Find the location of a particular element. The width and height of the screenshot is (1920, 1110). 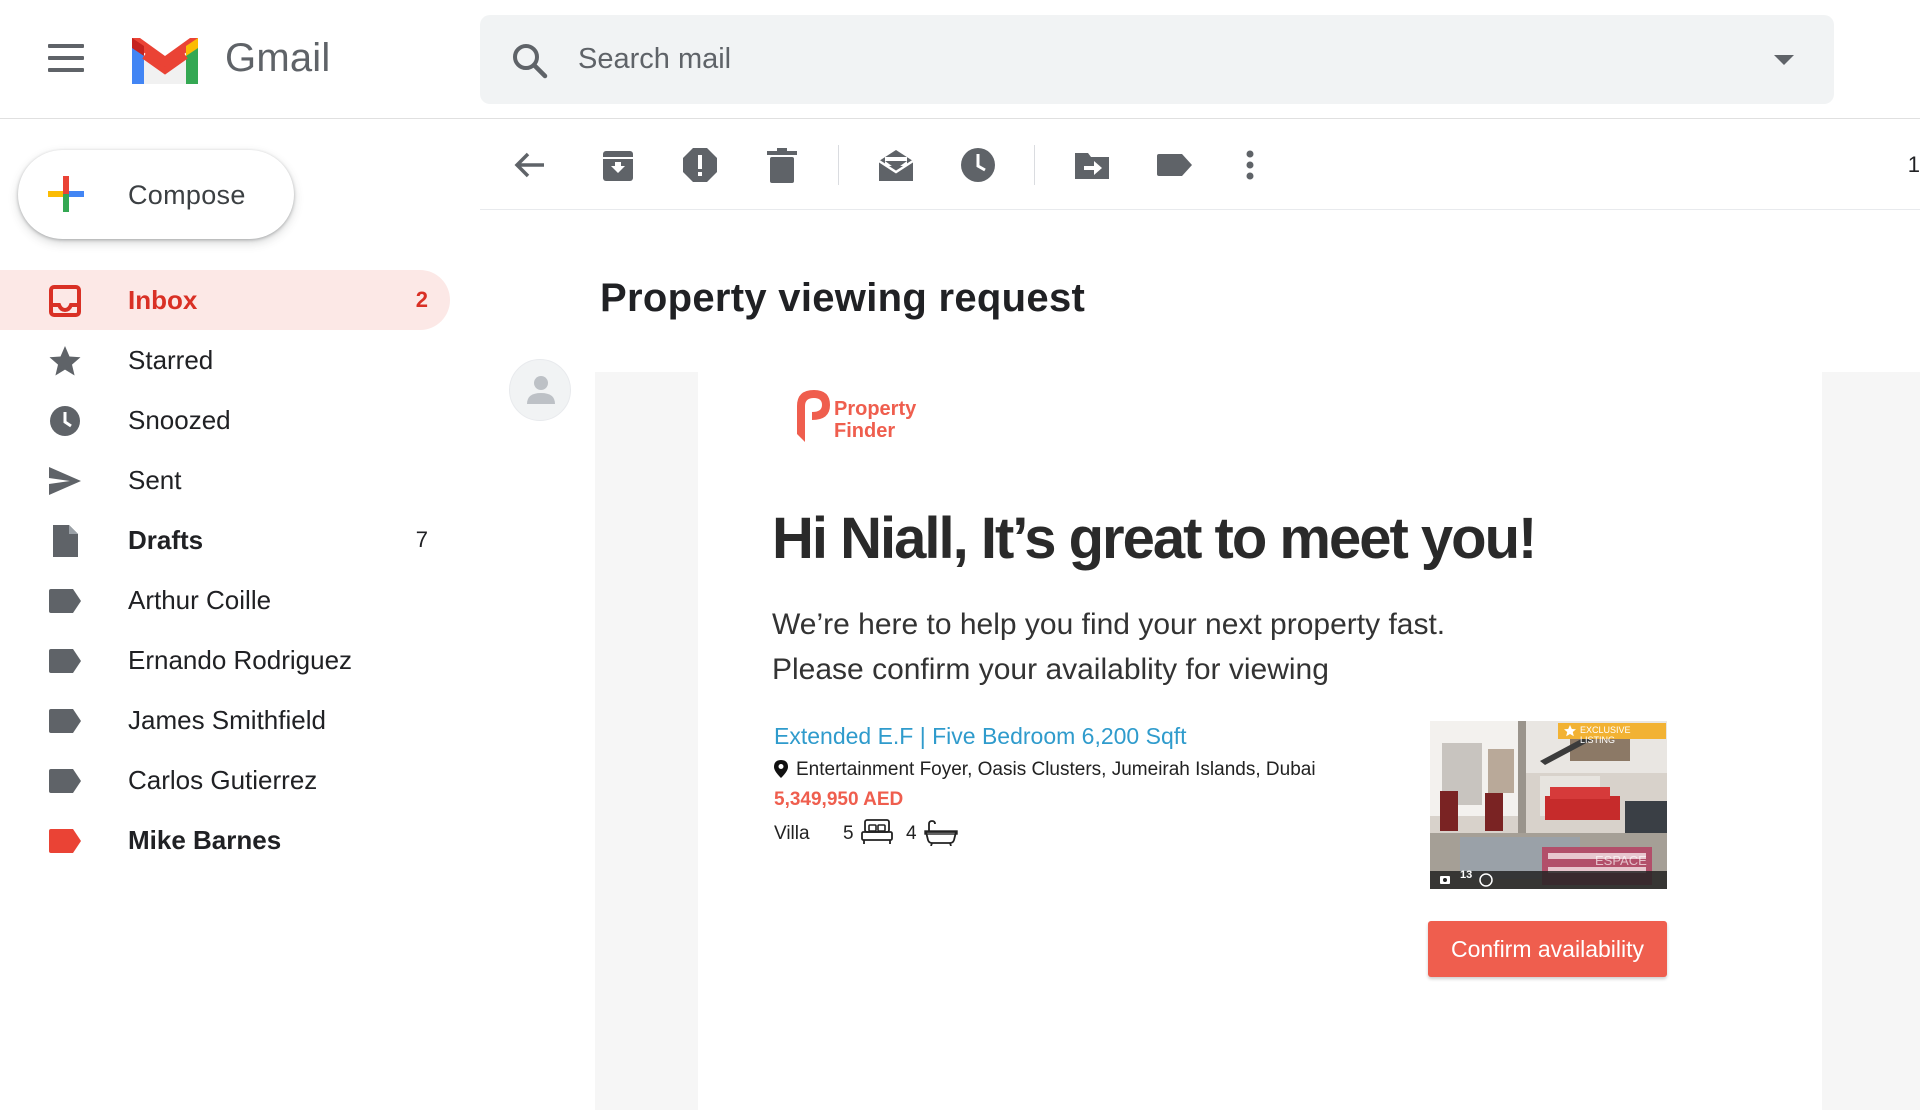

search-input is located at coordinates (1128, 59).